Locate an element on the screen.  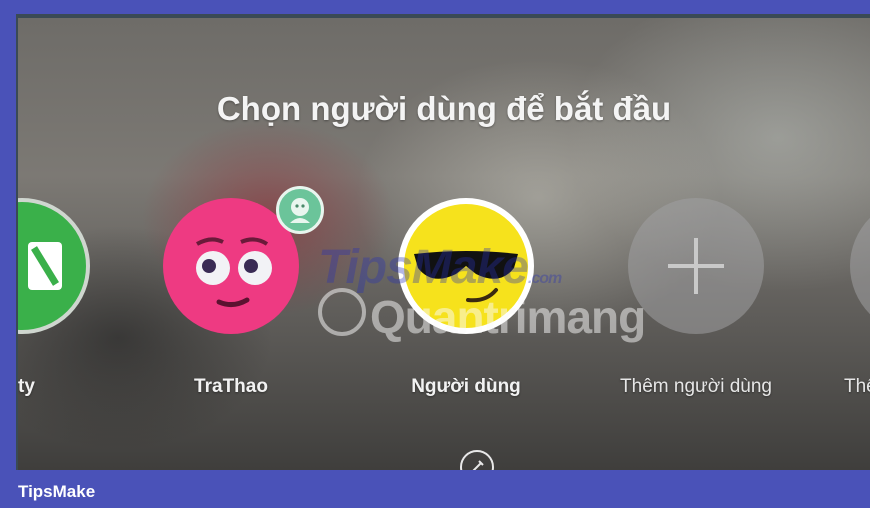
edit-profiles-button is located at coordinates (477, 460).